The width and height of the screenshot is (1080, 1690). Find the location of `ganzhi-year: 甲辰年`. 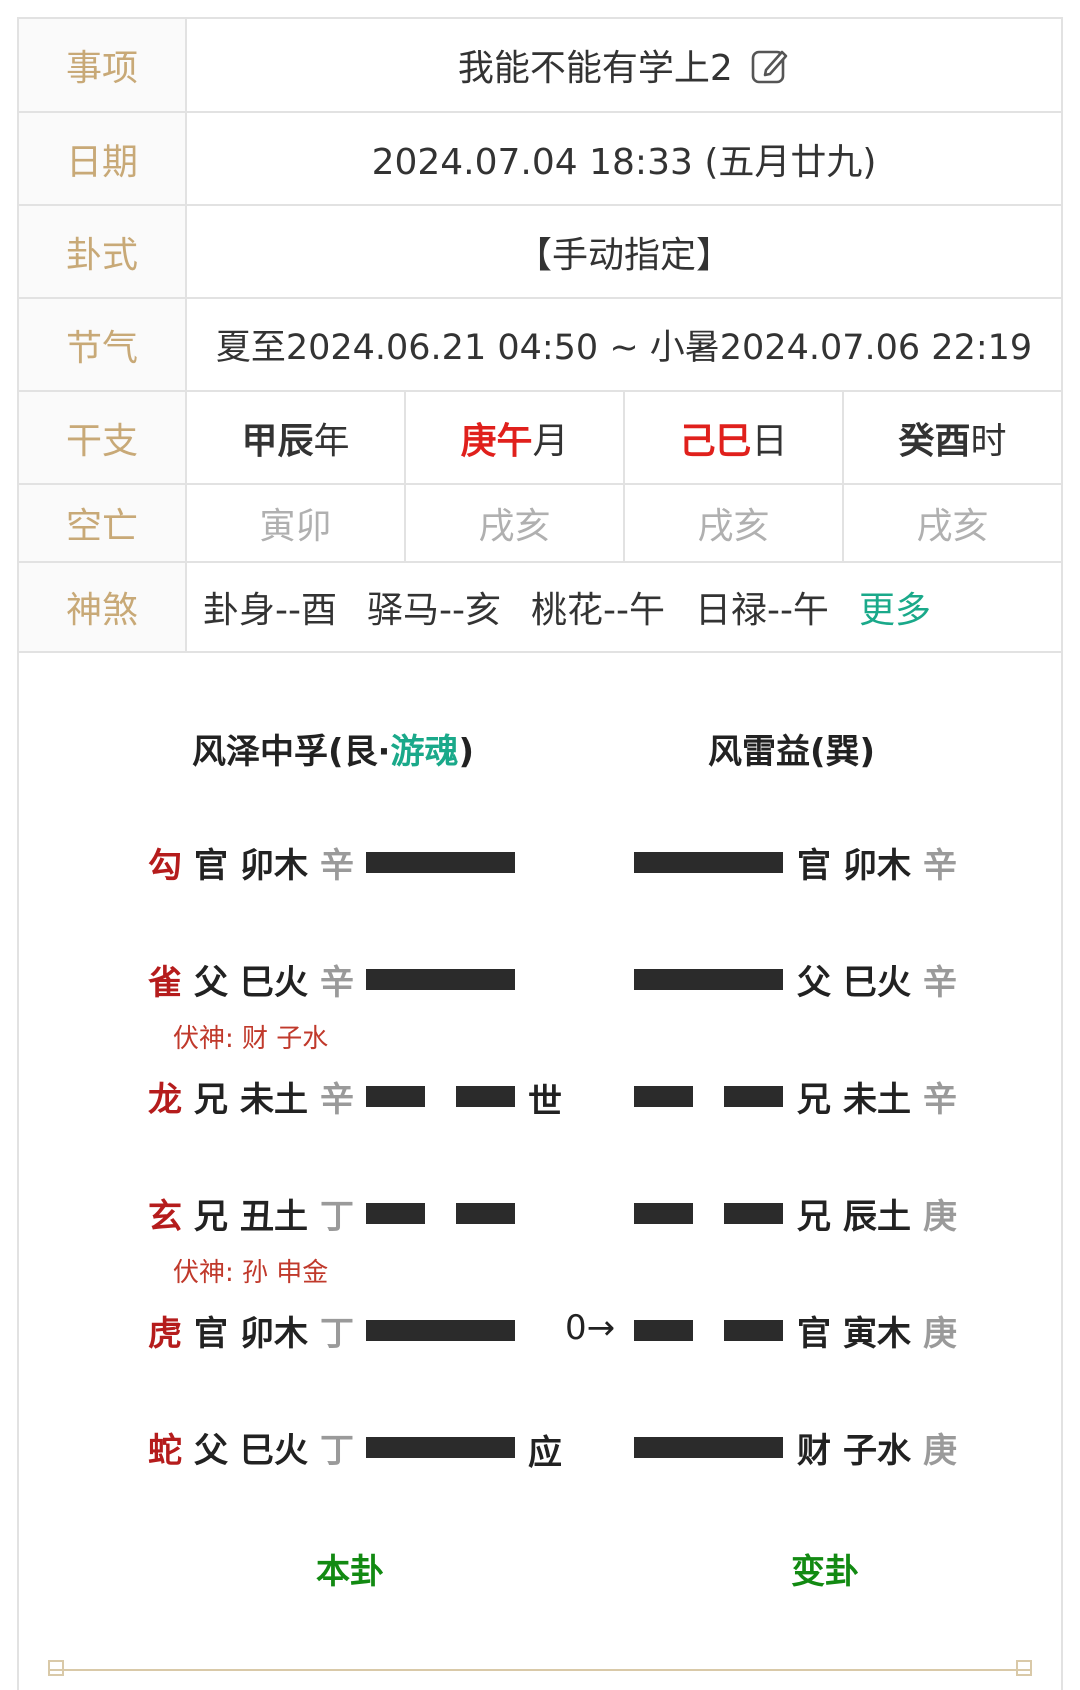

ganzhi-year: 甲辰年 is located at coordinates (295, 437).